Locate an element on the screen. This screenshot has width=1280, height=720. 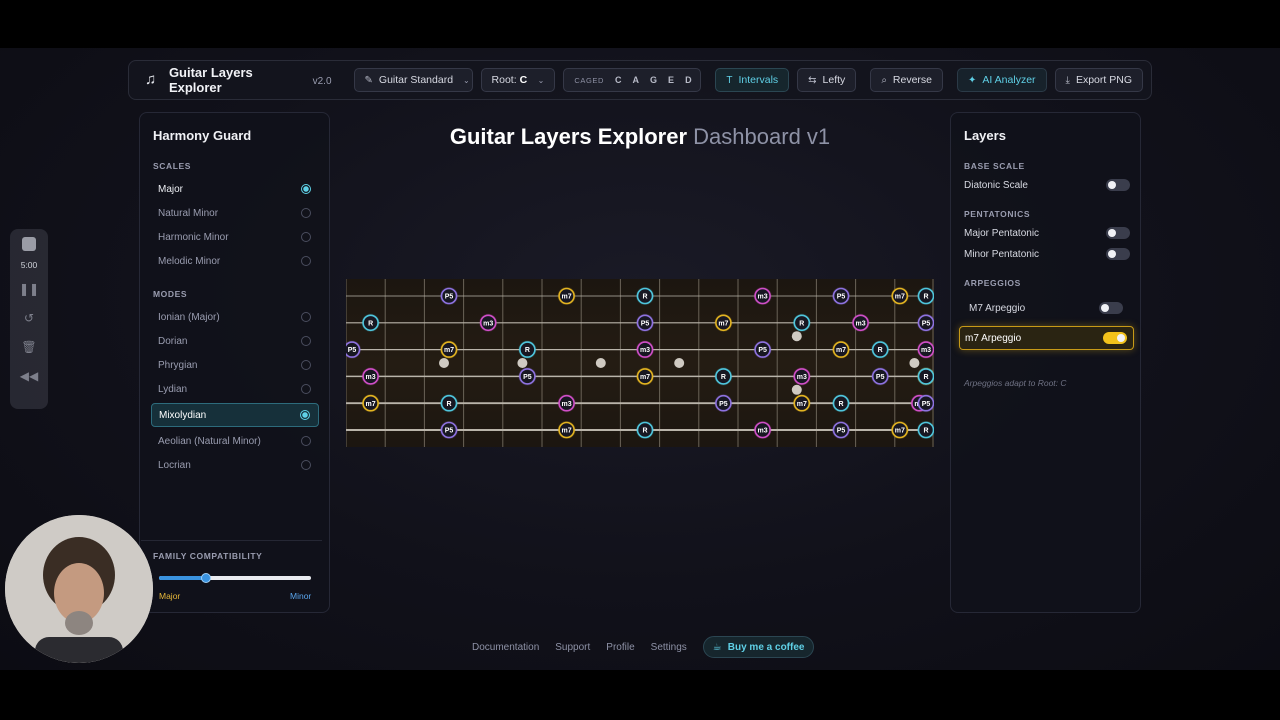
scale-option: Natural Minor is located at coordinates (235, 213).